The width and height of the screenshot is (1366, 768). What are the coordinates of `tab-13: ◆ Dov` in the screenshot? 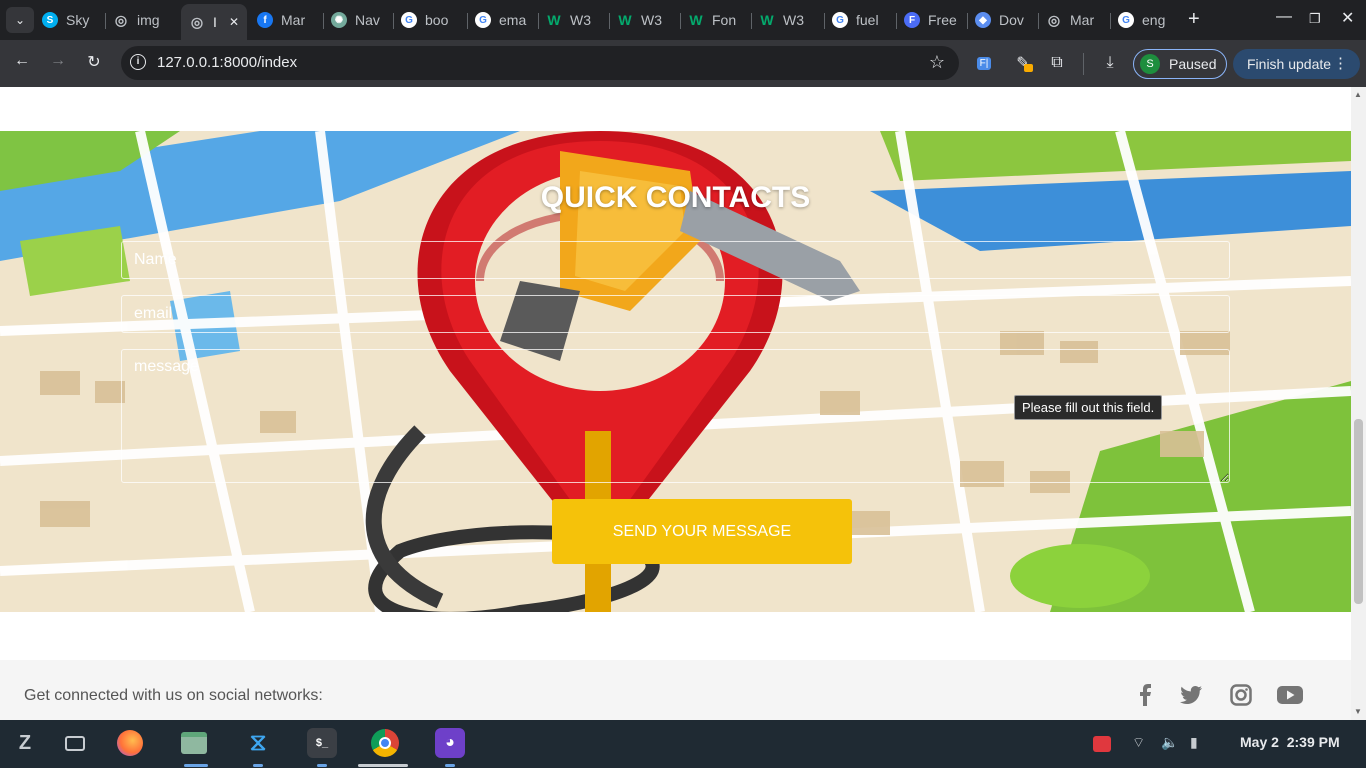 It's located at (1006, 20).